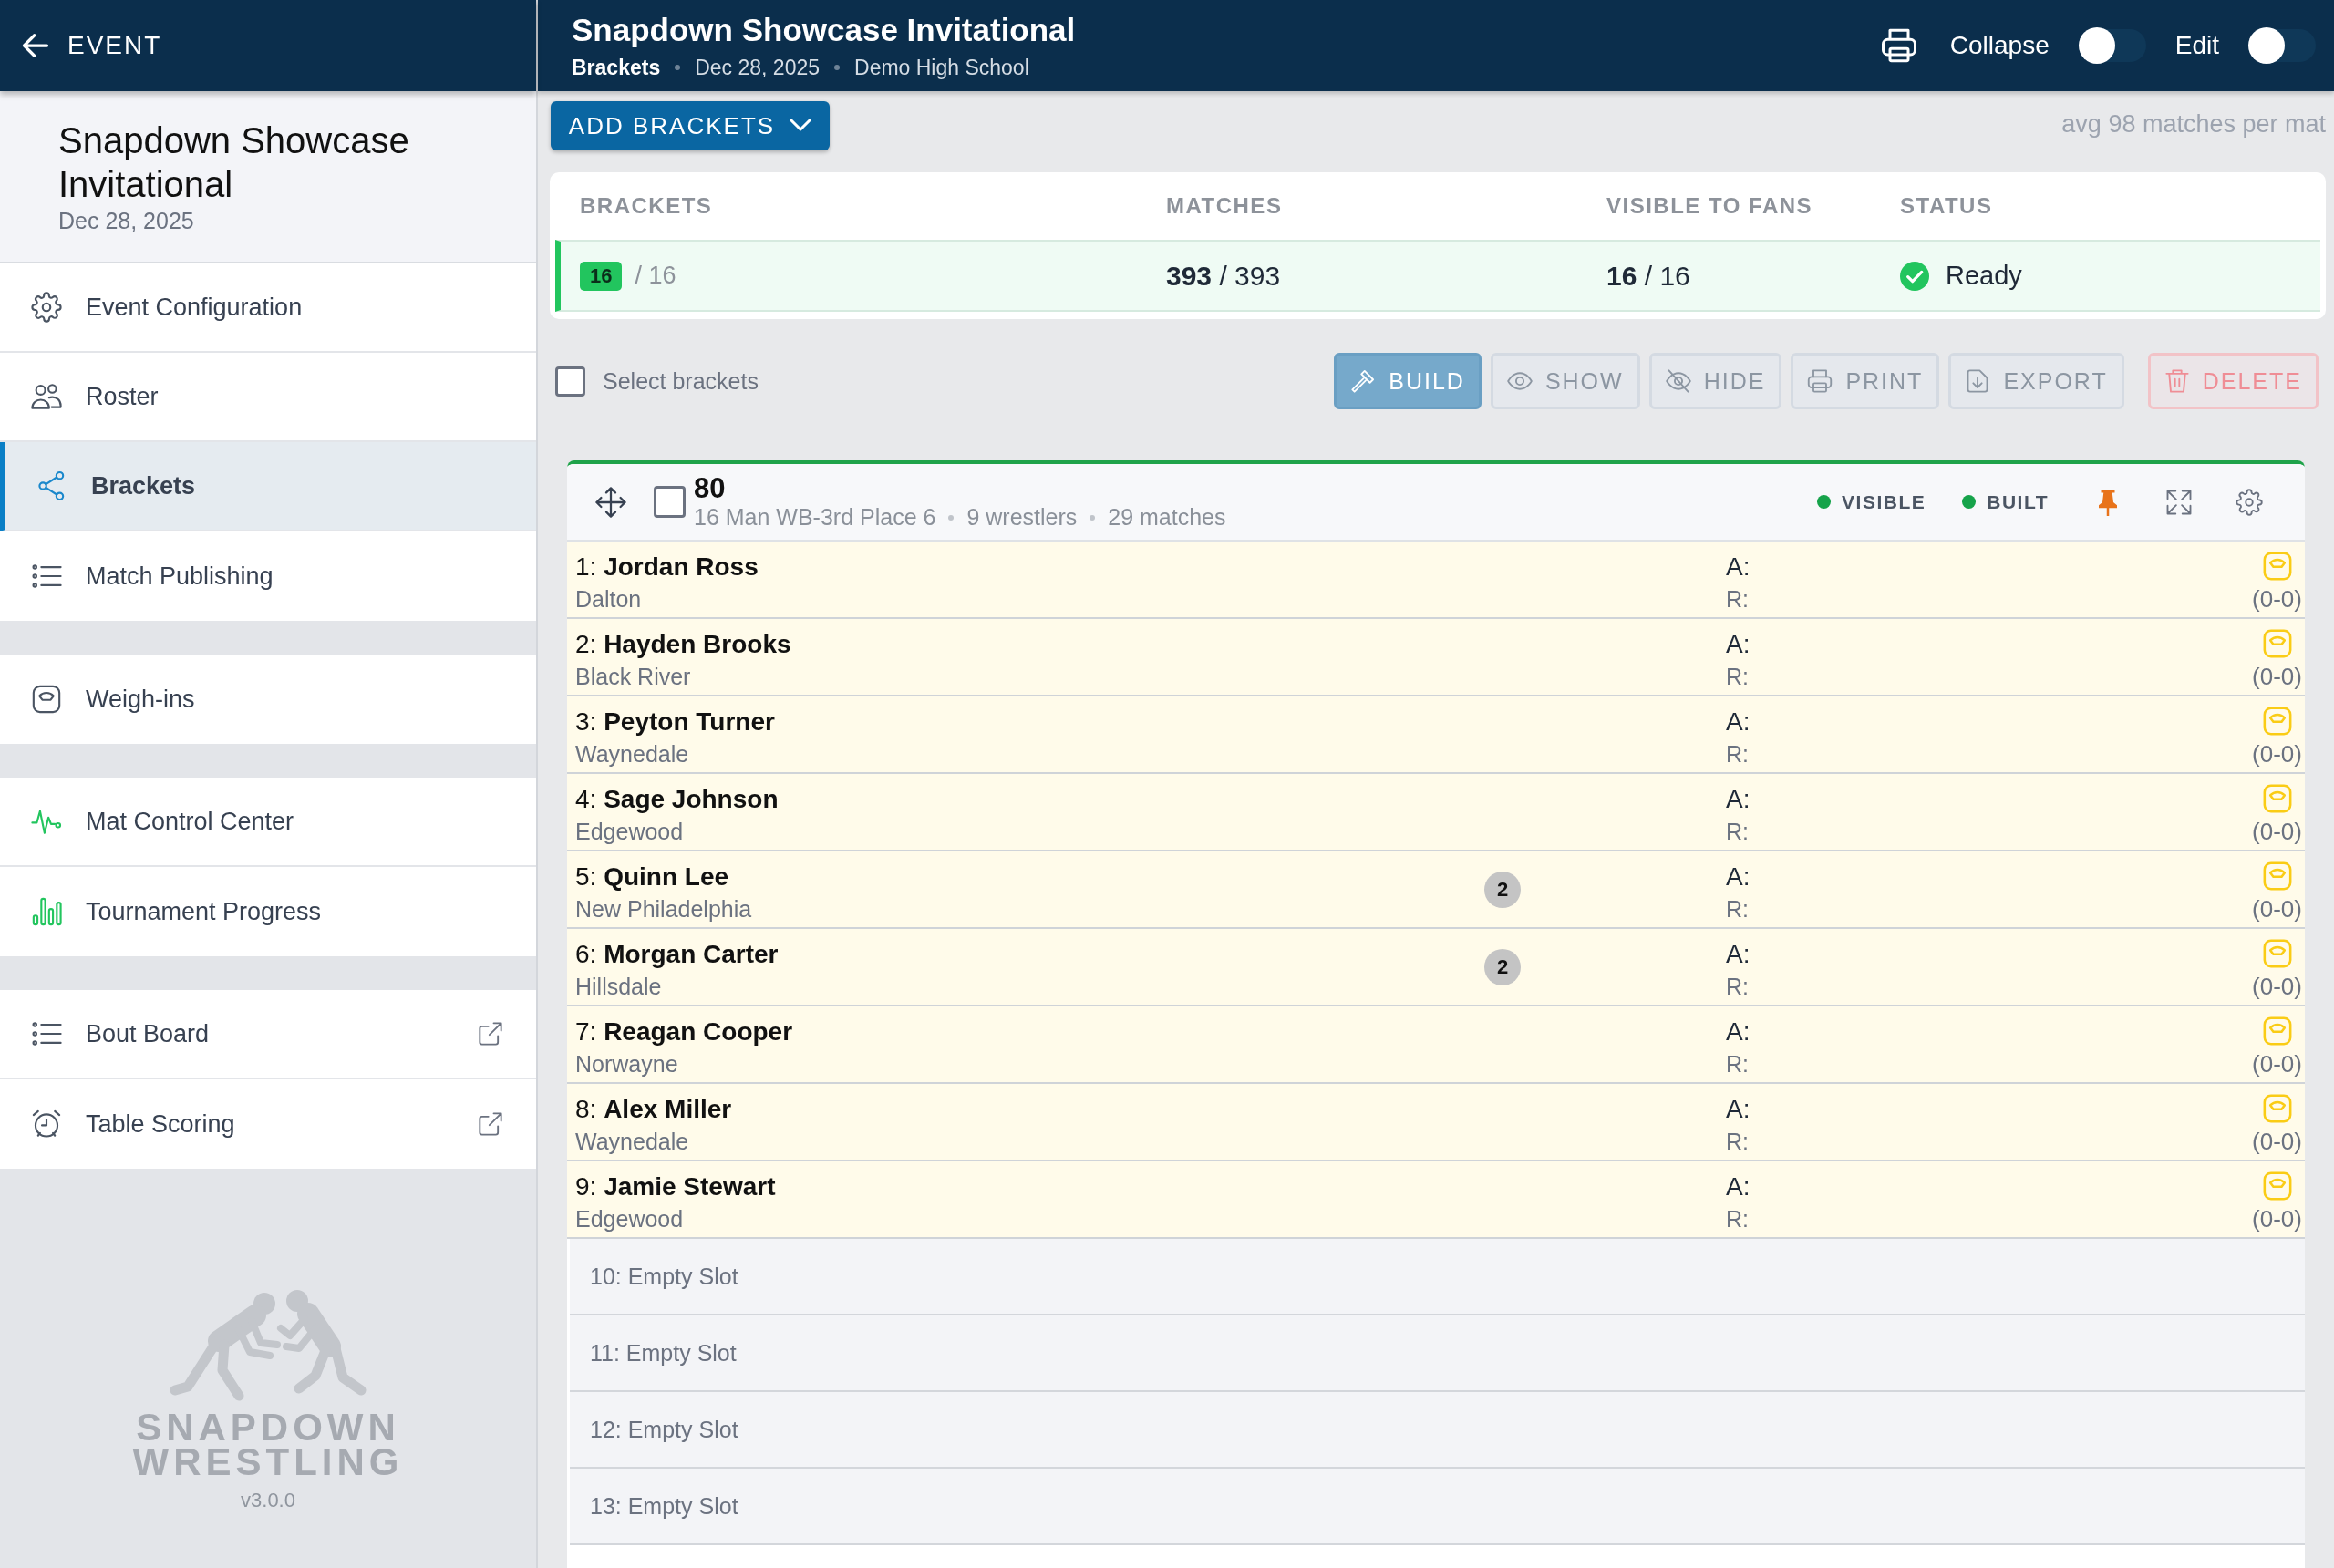 This screenshot has width=2334, height=1568. I want to click on event-date: Dec 28, 2025, so click(126, 221).